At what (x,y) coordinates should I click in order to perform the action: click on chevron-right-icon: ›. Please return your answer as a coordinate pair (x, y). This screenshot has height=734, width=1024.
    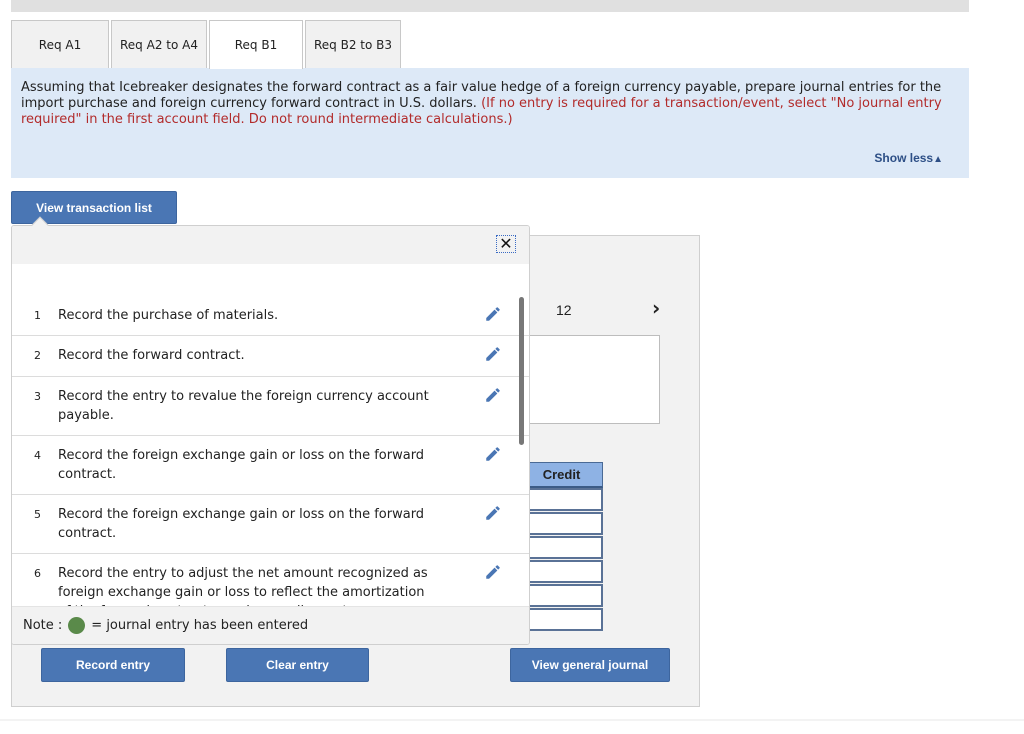
    Looking at the image, I should click on (656, 308).